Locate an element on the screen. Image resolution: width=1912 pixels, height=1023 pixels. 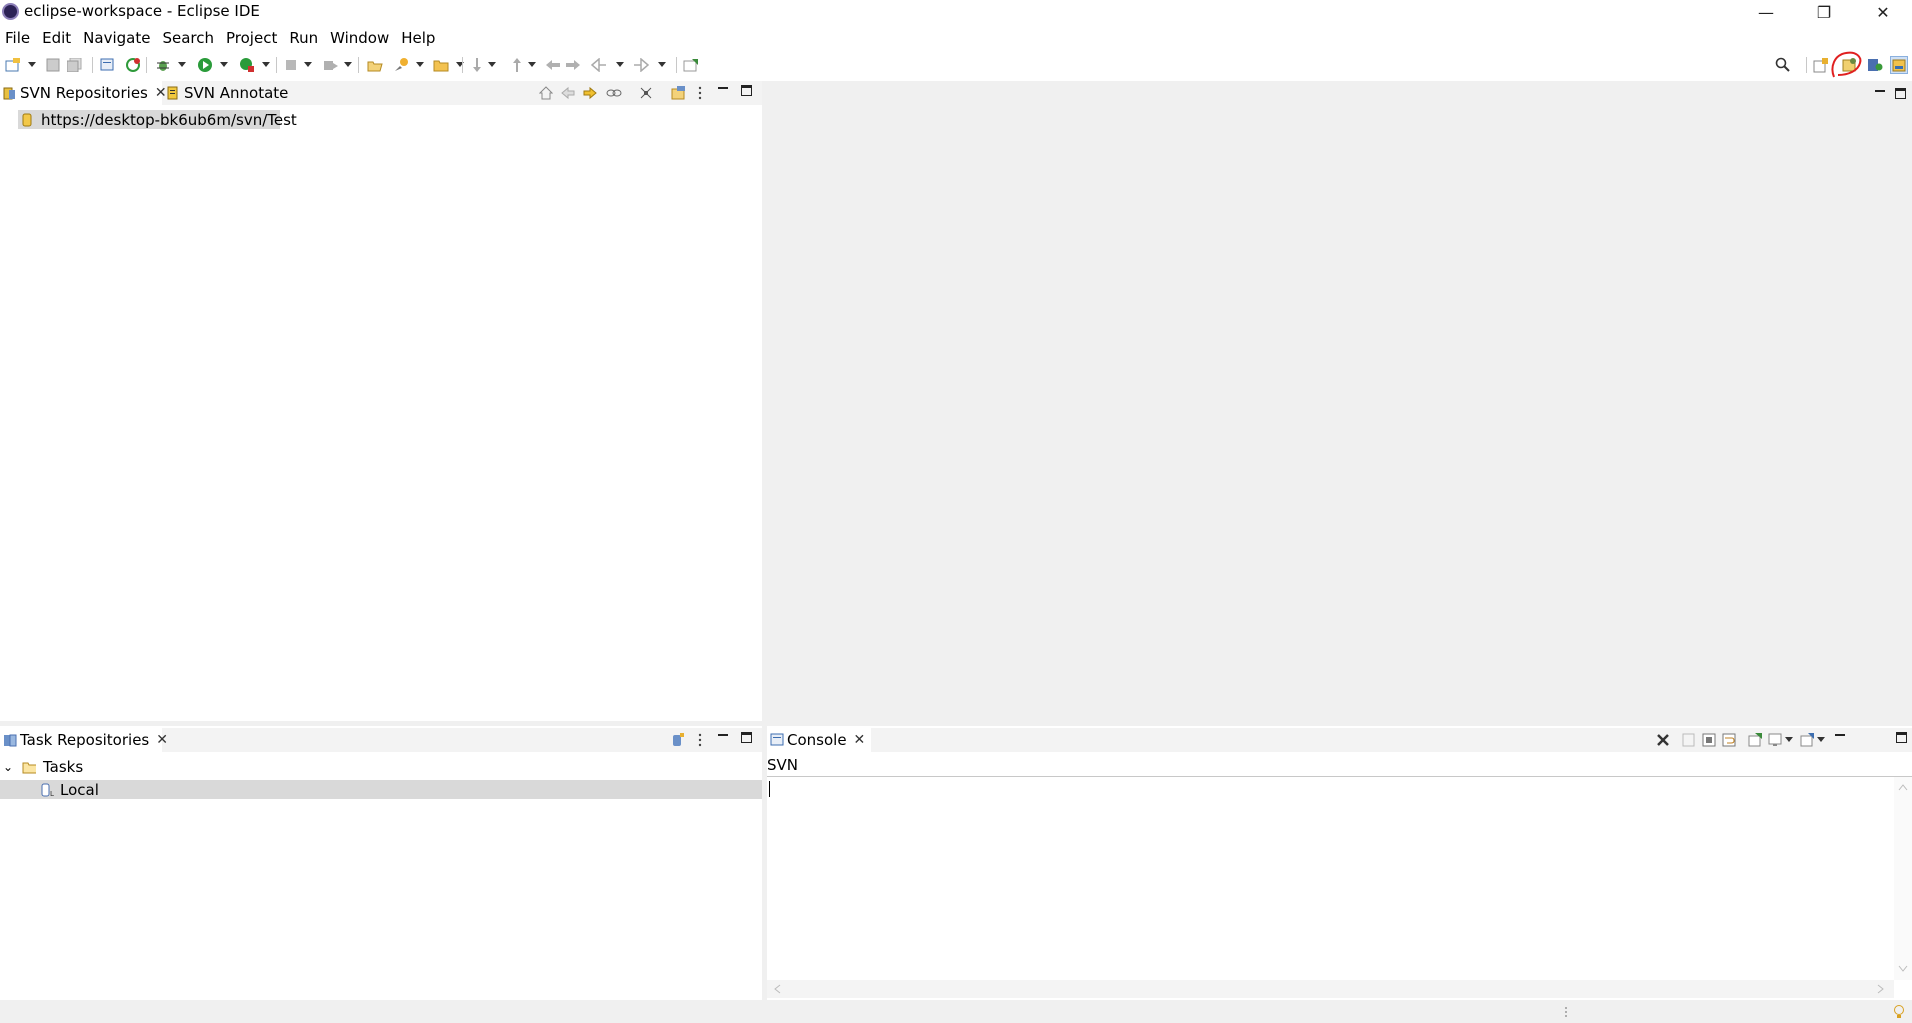
open-type-icon is located at coordinates (375, 65).